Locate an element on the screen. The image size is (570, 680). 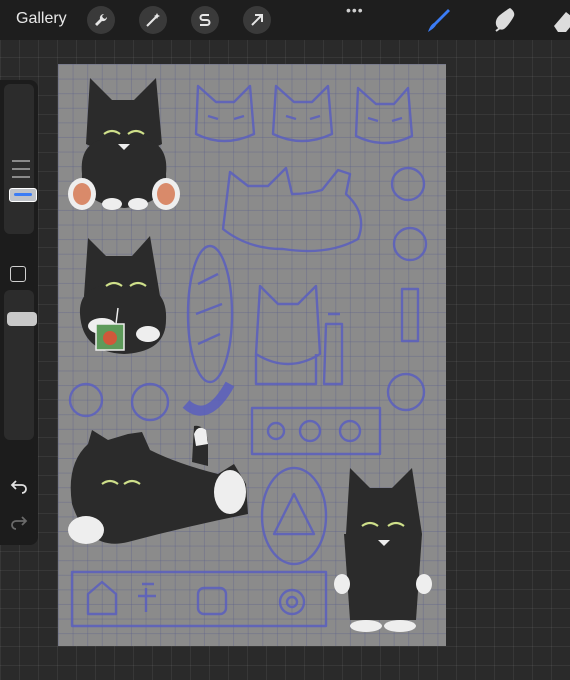
selection-button is located at coordinates (205, 20).